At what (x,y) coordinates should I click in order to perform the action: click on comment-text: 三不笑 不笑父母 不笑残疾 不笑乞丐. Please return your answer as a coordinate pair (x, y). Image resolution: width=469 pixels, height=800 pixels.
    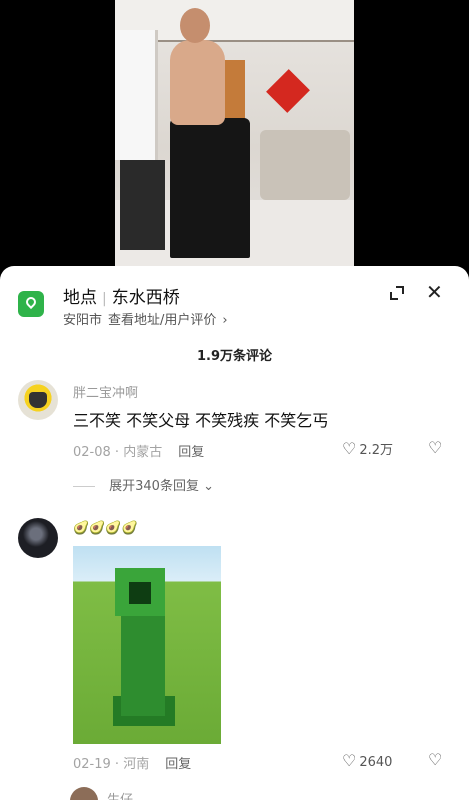
    Looking at the image, I should click on (201, 420).